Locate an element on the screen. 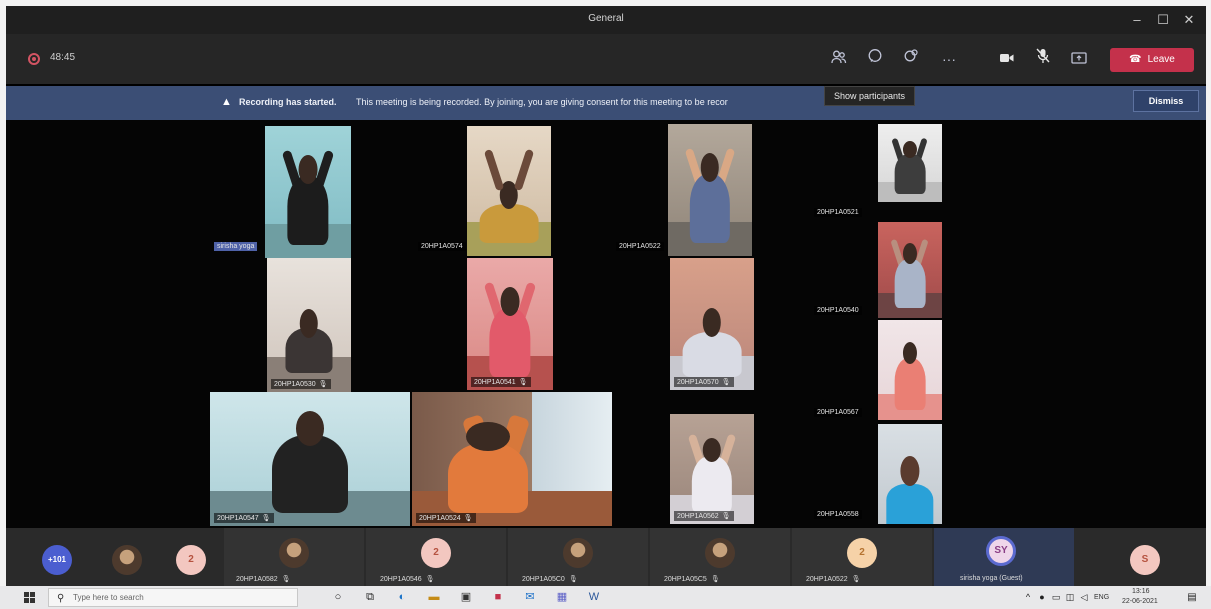 This screenshot has height=609, width=1211. video-tile: 20HP1A0541 🎙 is located at coordinates (510, 324).